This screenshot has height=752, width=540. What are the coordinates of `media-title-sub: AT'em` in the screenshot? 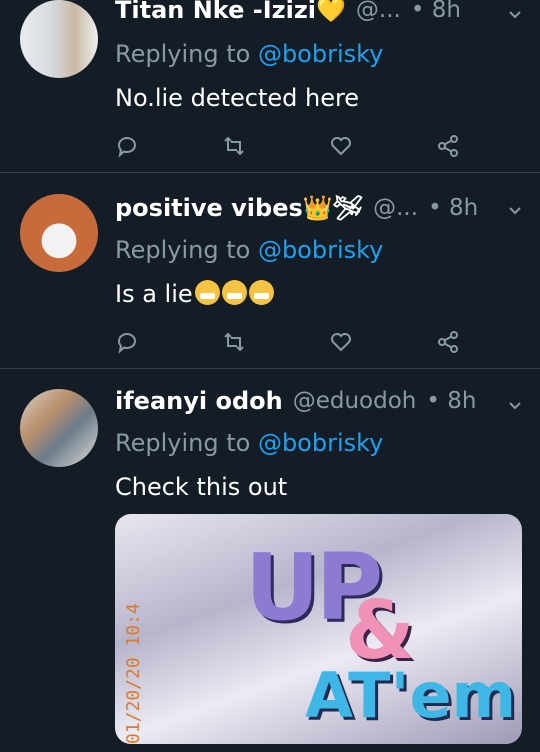 It's located at (411, 695).